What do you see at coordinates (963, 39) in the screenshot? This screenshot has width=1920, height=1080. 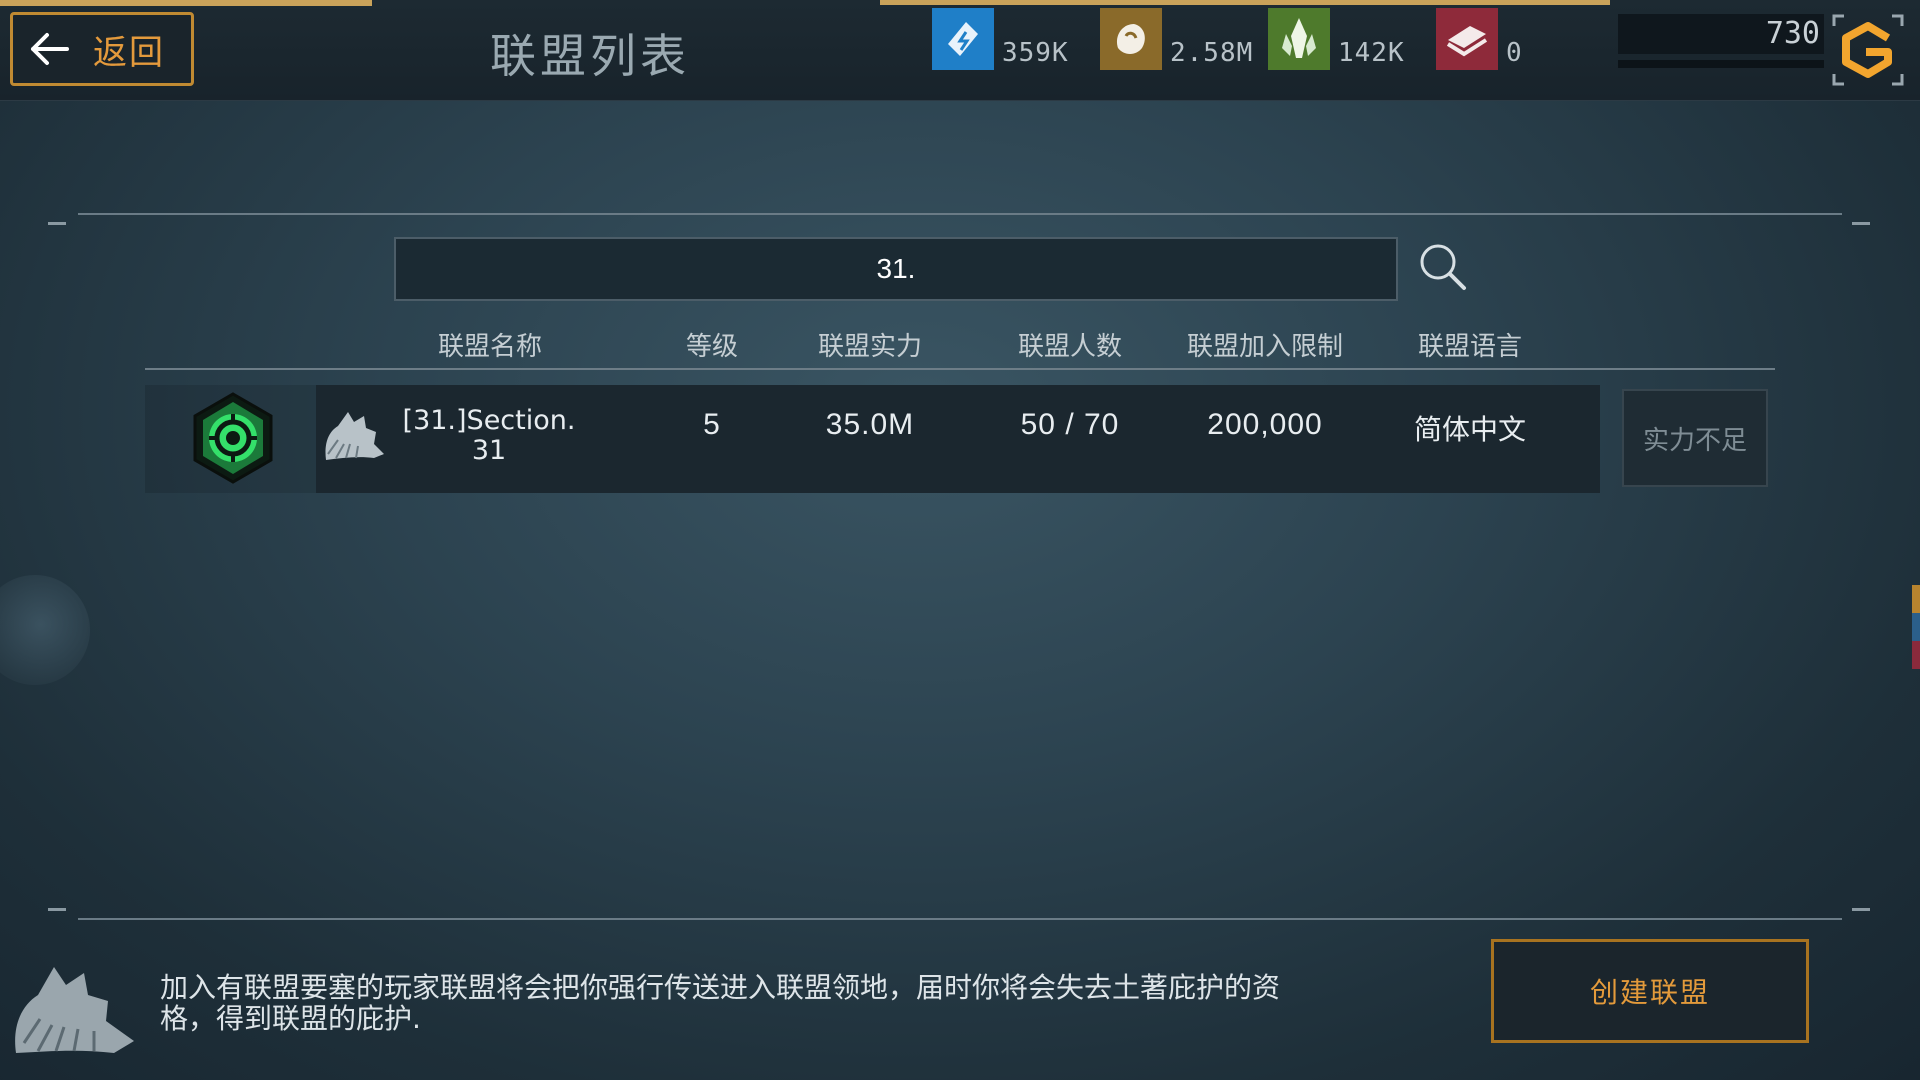 I see `energy-icon` at bounding box center [963, 39].